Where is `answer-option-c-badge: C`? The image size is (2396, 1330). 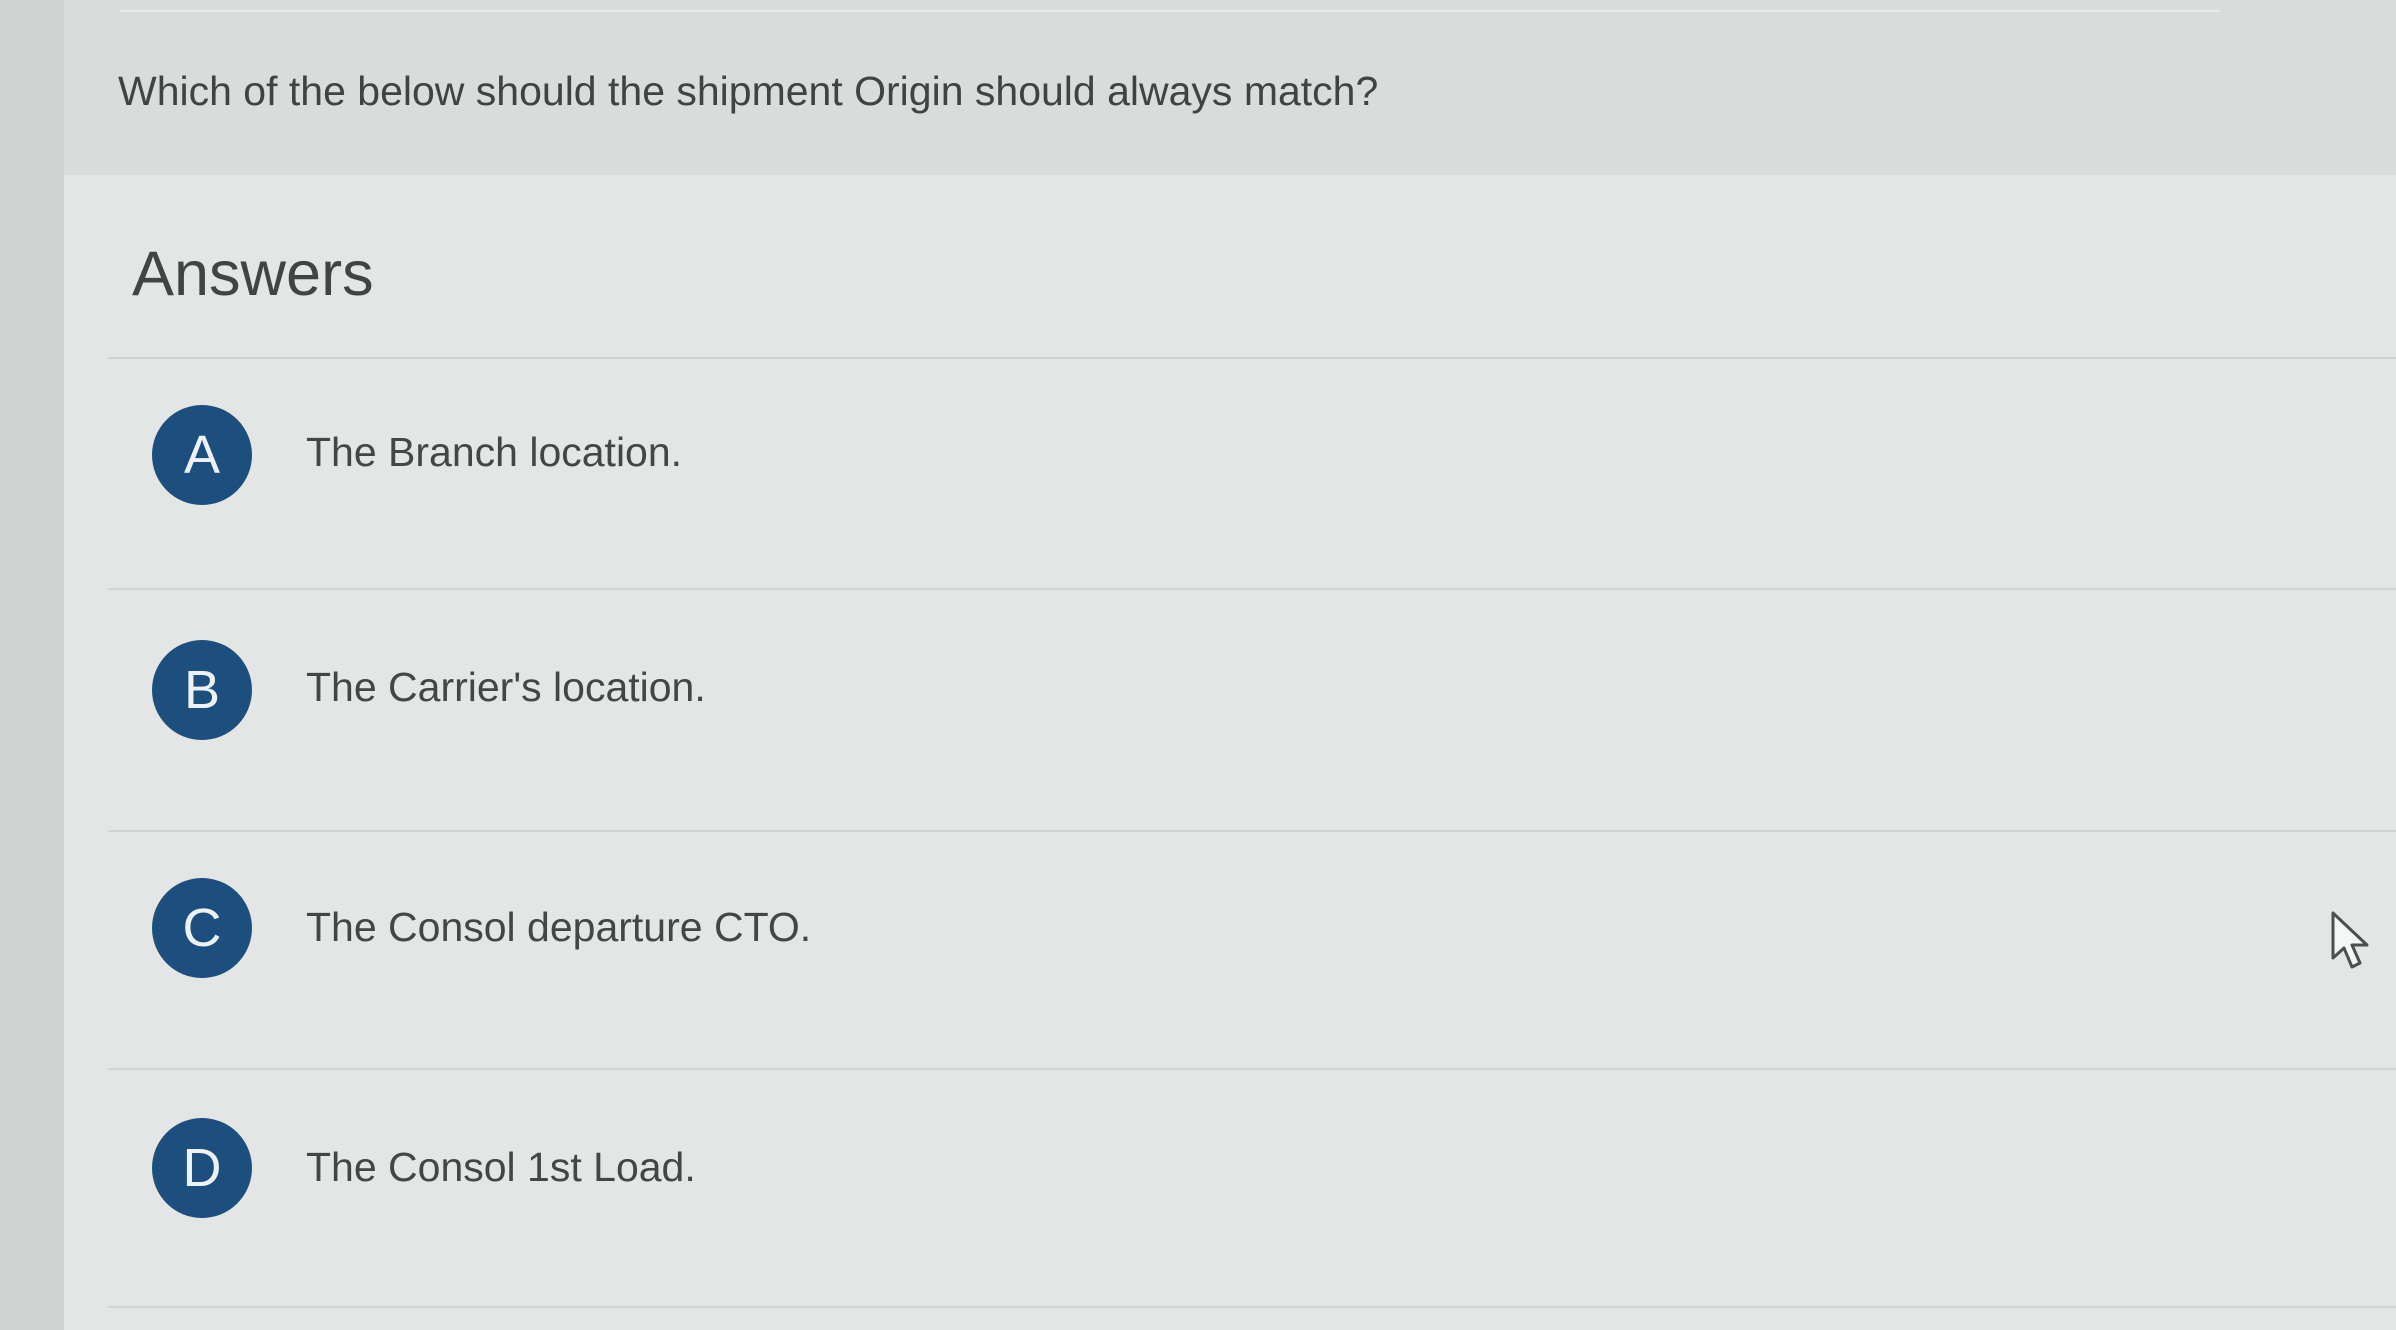 answer-option-c-badge: C is located at coordinates (202, 928).